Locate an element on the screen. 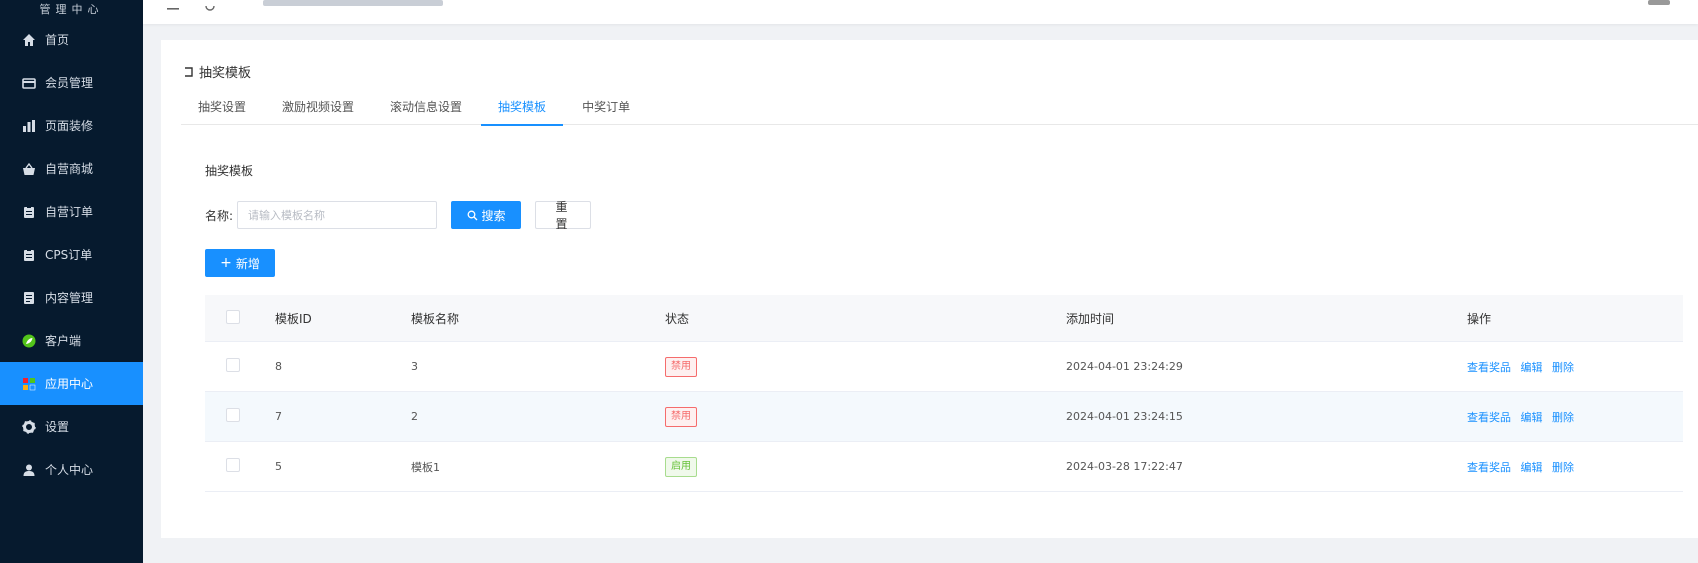 The width and height of the screenshot is (1698, 563). sidebar-item-home: 首页 is located at coordinates (71, 39).